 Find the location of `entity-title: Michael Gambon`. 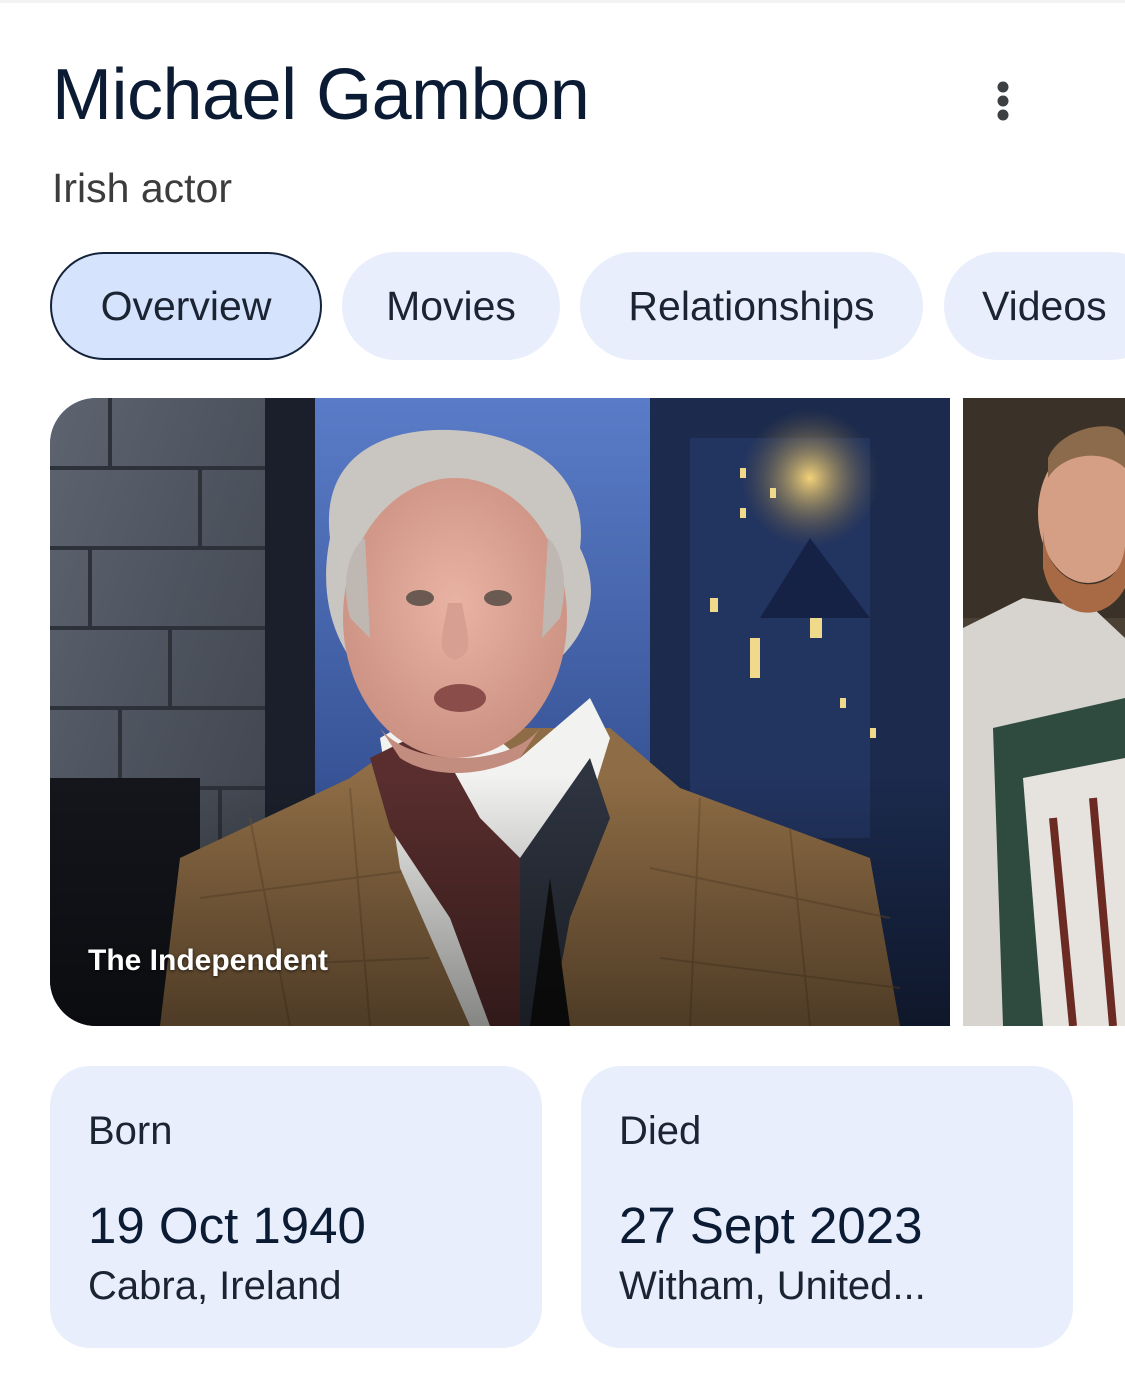

entity-title: Michael Gambon is located at coordinates (321, 95).